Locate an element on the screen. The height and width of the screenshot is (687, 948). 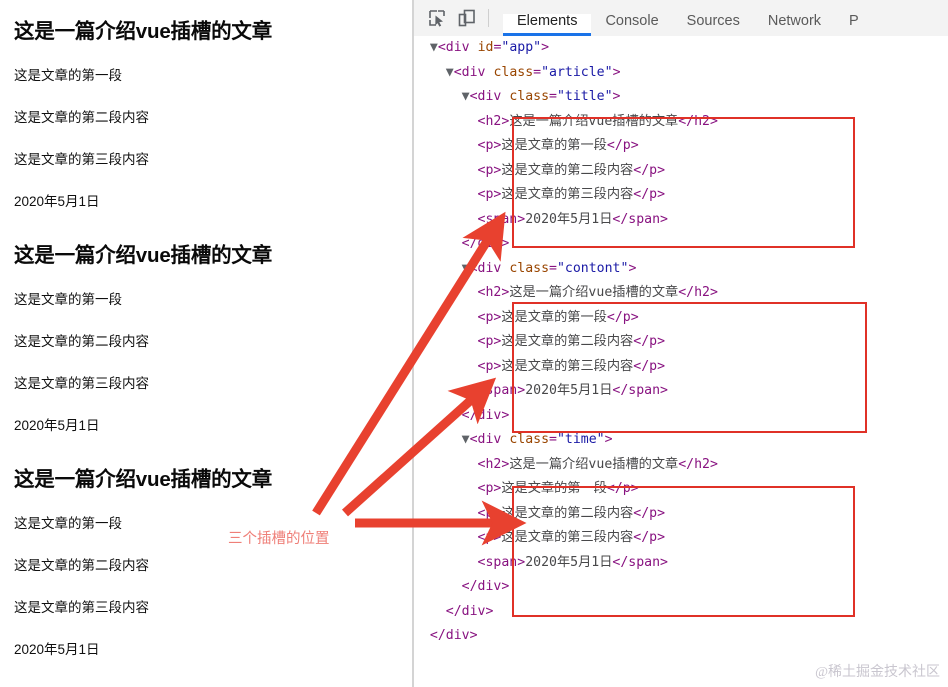
text-node: 这是文章的第一段 is located at coordinates (554, 317).